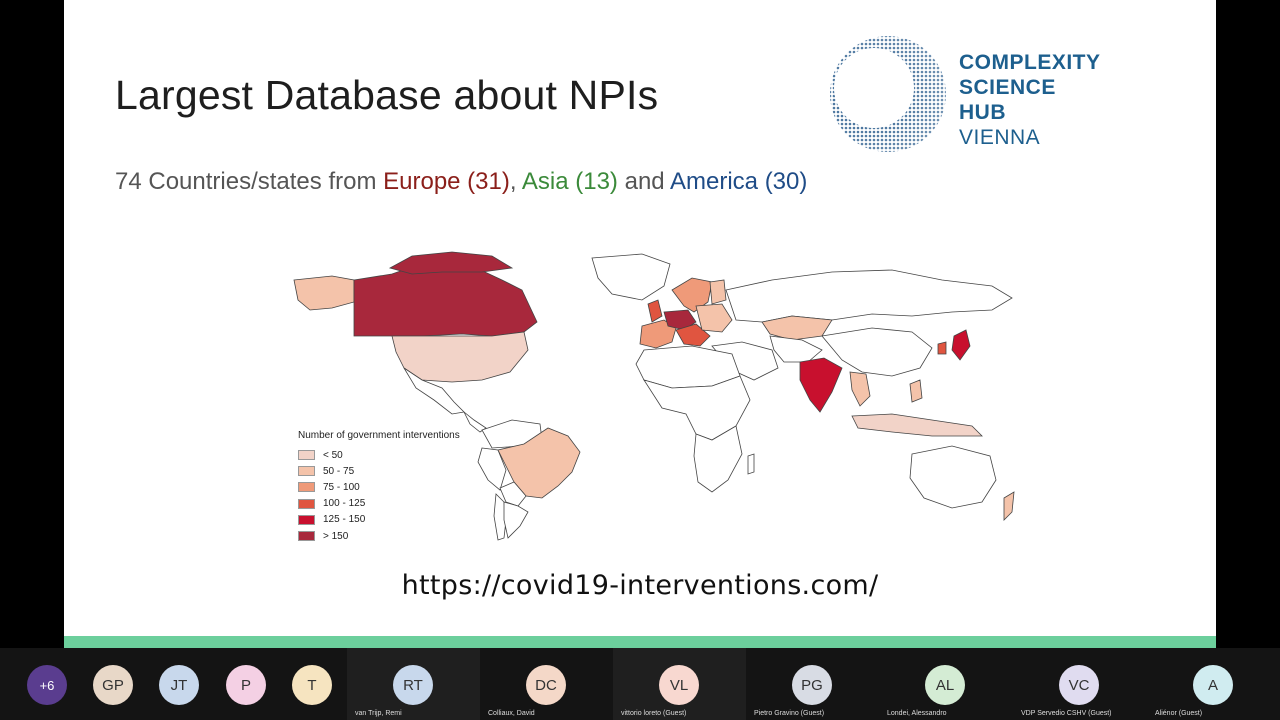 The image size is (1280, 720). I want to click on avatar: PG, so click(812, 685).